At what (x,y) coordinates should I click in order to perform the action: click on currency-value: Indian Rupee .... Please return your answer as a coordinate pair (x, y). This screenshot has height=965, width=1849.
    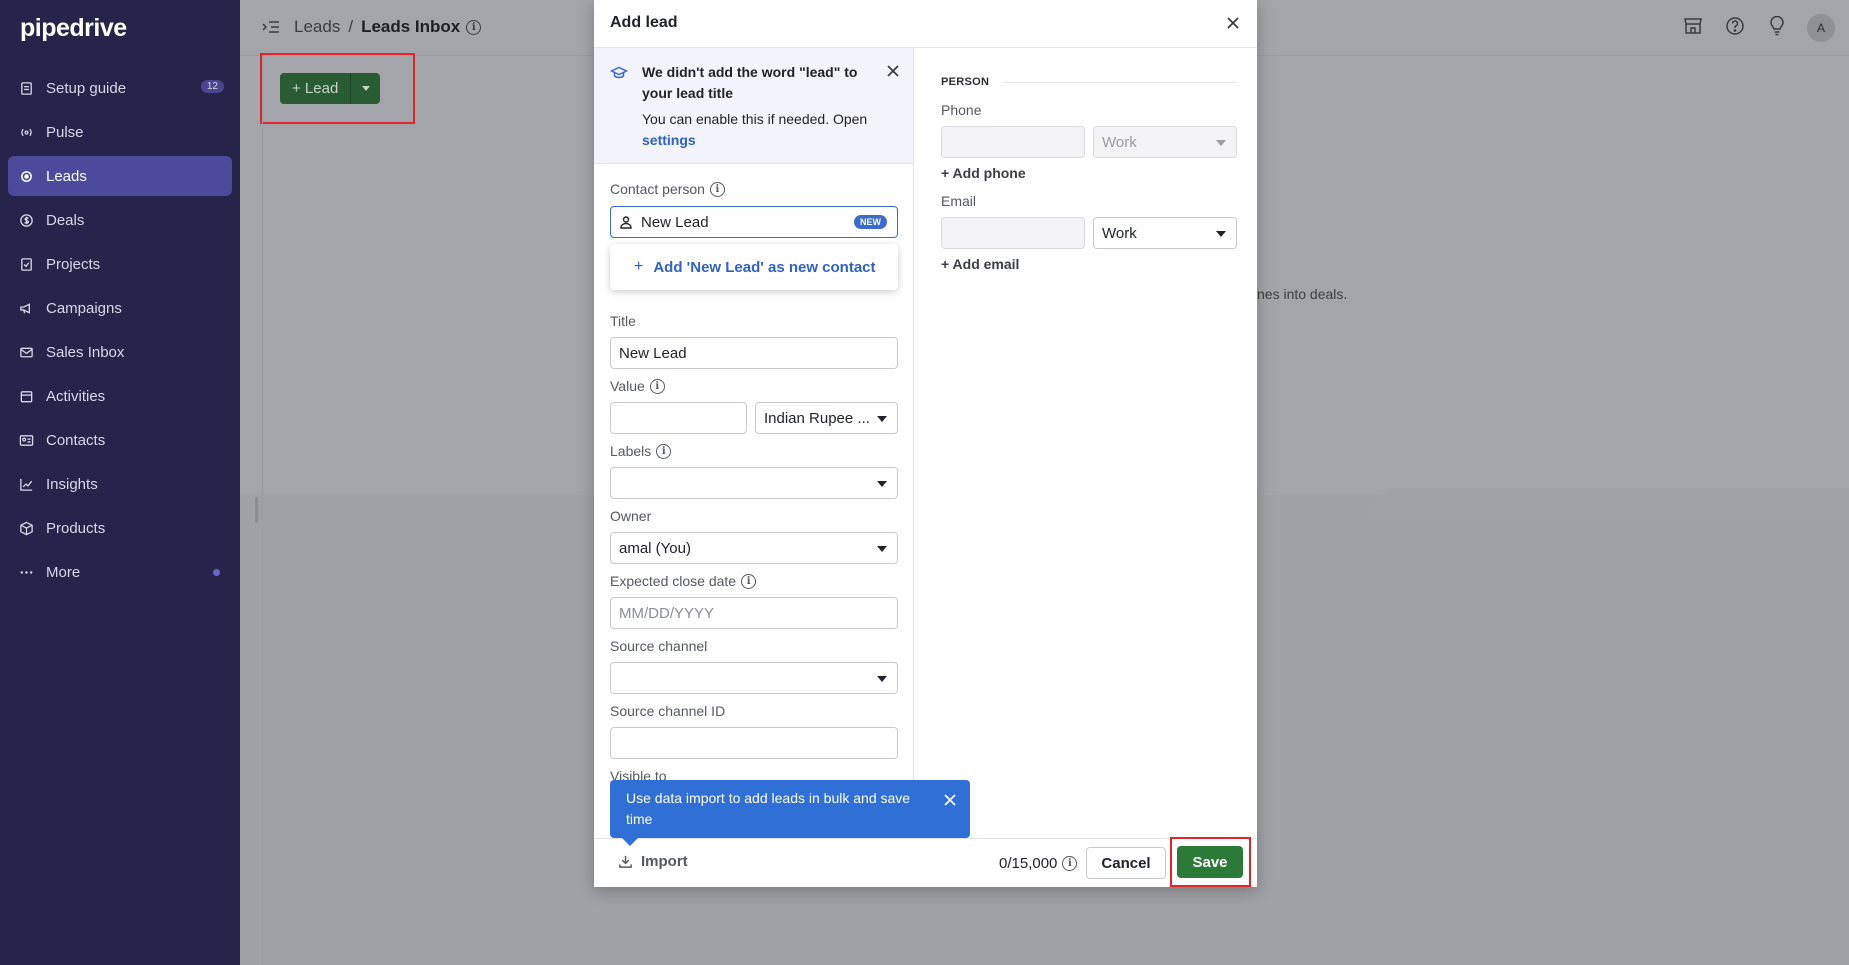
    Looking at the image, I should click on (817, 418).